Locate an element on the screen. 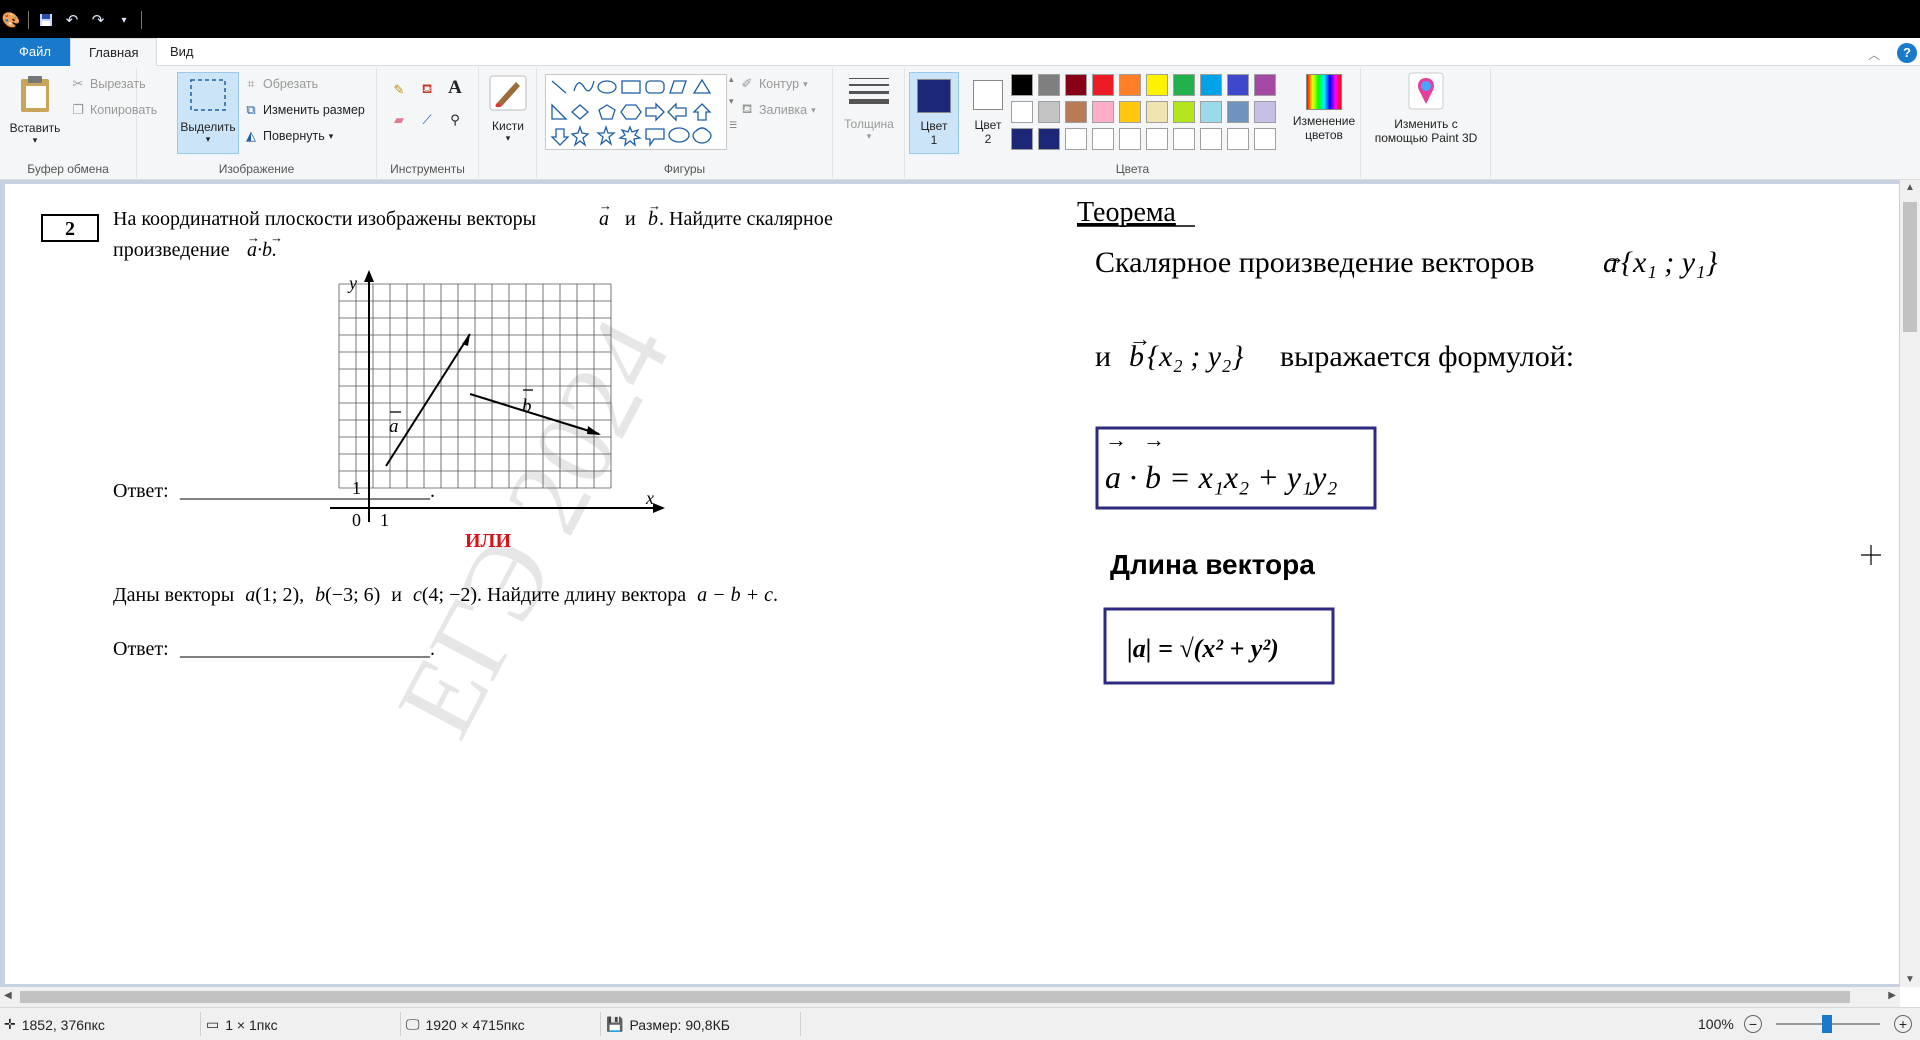 This screenshot has width=1920, height=1040. tab-file: Файл is located at coordinates (35, 52).